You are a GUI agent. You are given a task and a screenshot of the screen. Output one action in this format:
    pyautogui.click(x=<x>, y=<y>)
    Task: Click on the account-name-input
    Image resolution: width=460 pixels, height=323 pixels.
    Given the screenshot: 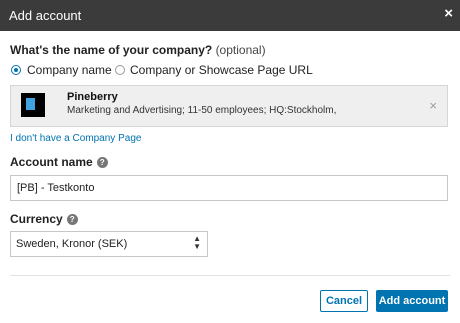 What is the action you would take?
    pyautogui.click(x=229, y=188)
    